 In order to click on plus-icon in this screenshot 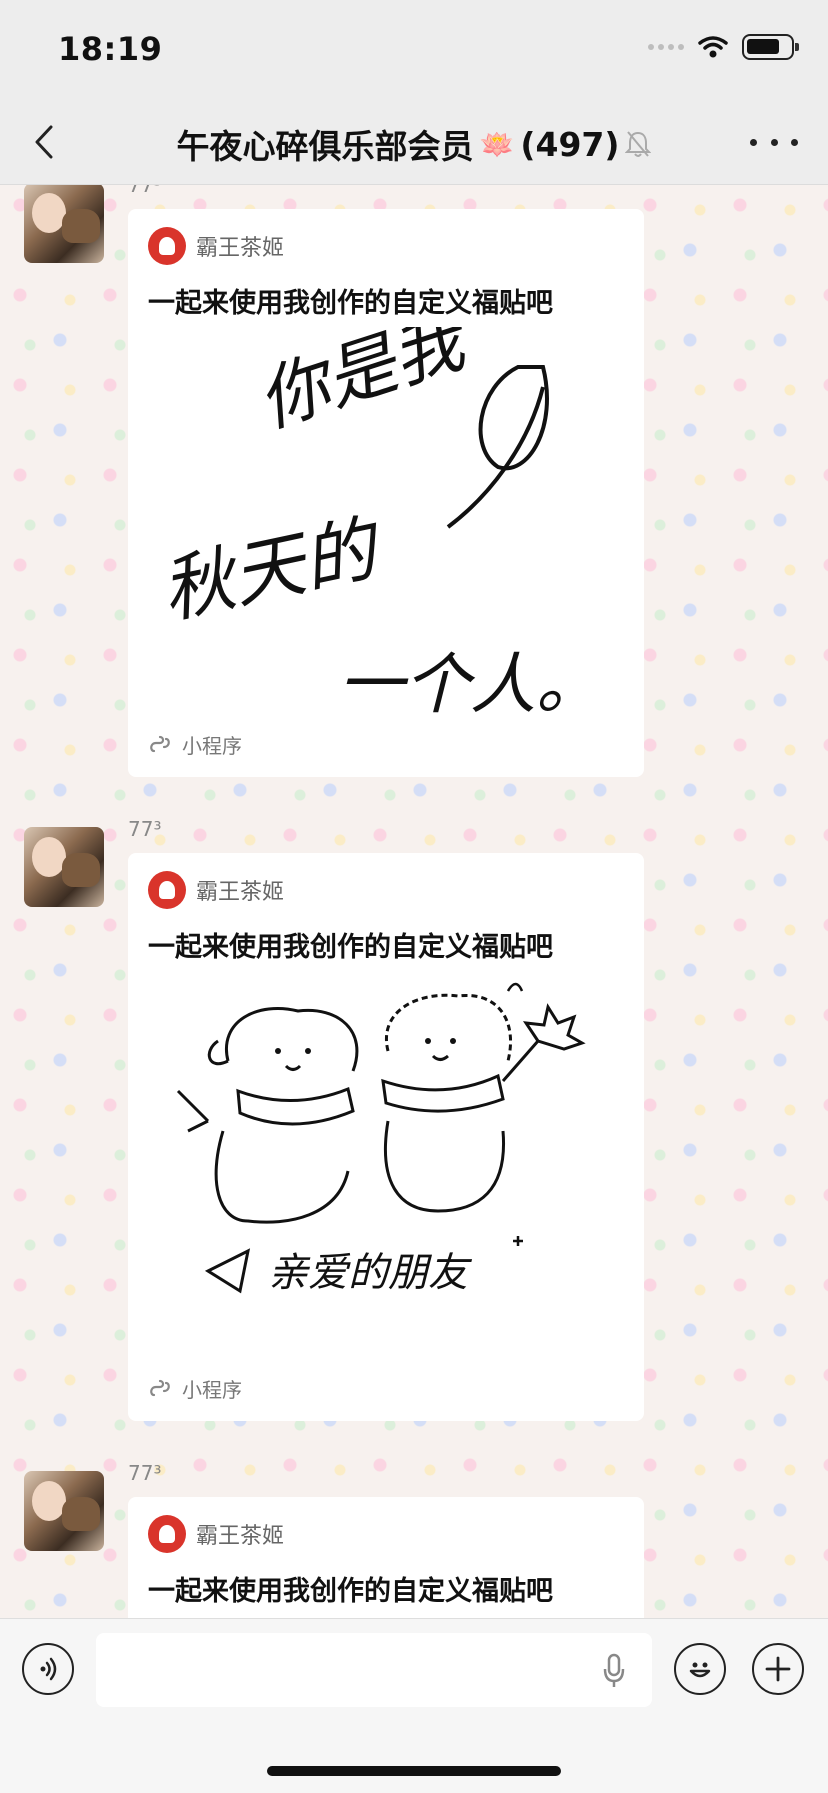, I will do `click(778, 1669)`.